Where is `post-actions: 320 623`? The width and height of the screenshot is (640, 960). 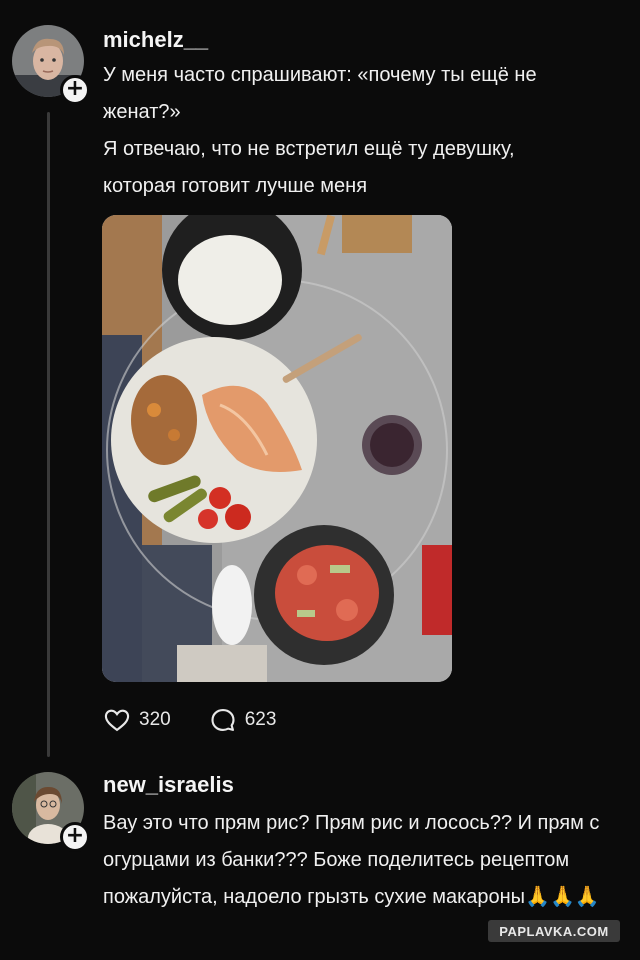 post-actions: 320 623 is located at coordinates (208, 720).